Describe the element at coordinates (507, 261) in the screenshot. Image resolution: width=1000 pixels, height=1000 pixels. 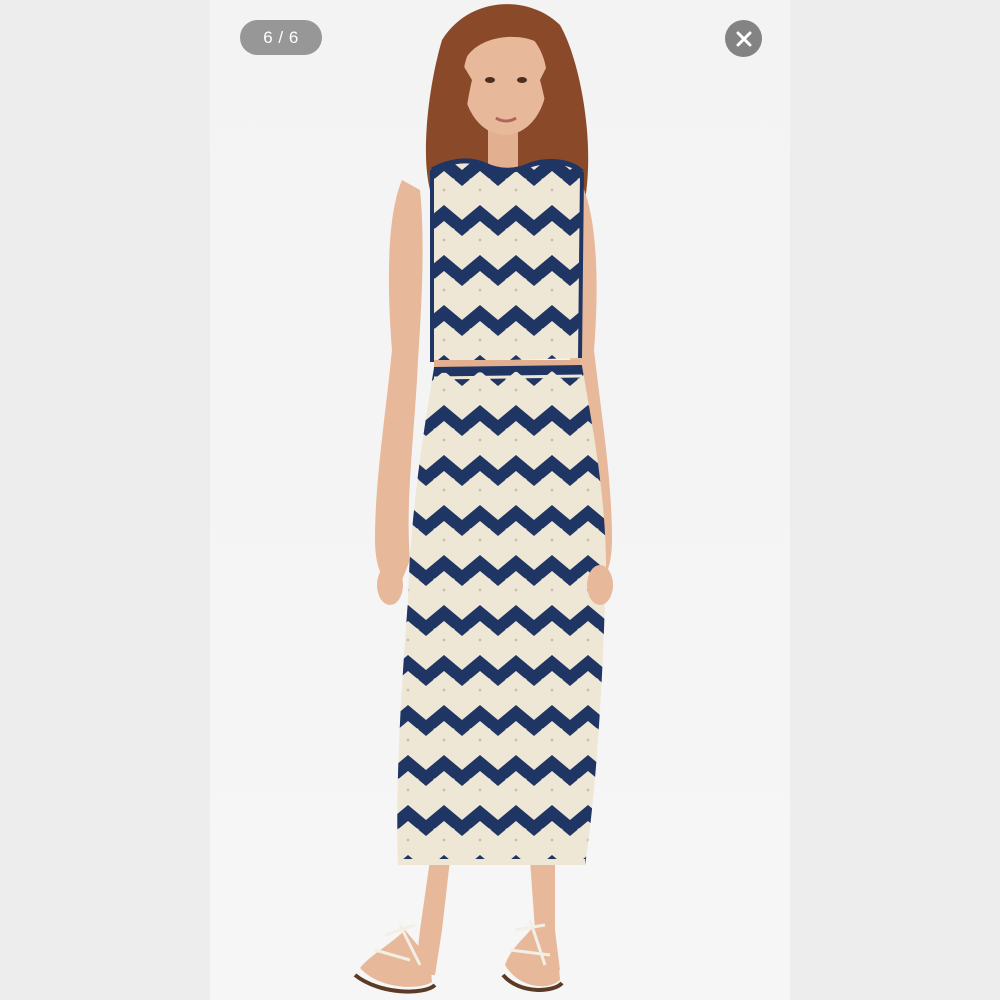
I see `crop-top` at that location.